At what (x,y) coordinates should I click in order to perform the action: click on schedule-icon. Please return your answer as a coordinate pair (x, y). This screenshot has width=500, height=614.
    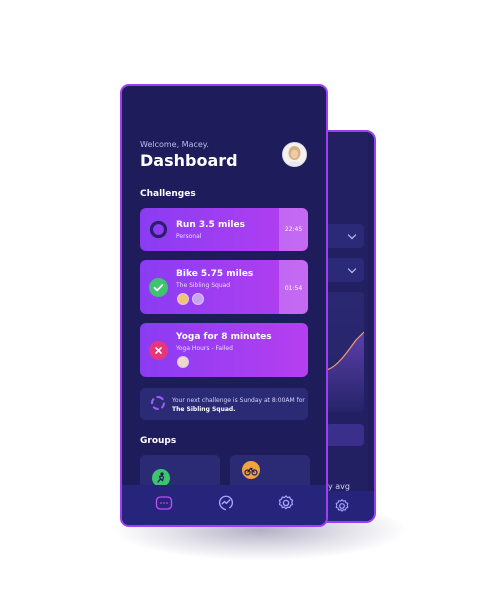
    Looking at the image, I should click on (158, 403).